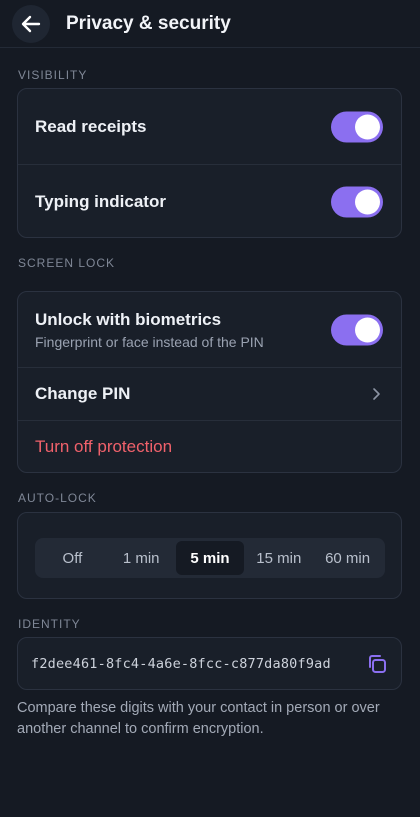 The width and height of the screenshot is (420, 817). Describe the element at coordinates (57, 498) in the screenshot. I see `section-label-auto-lock: AUTO-LOCK` at that location.